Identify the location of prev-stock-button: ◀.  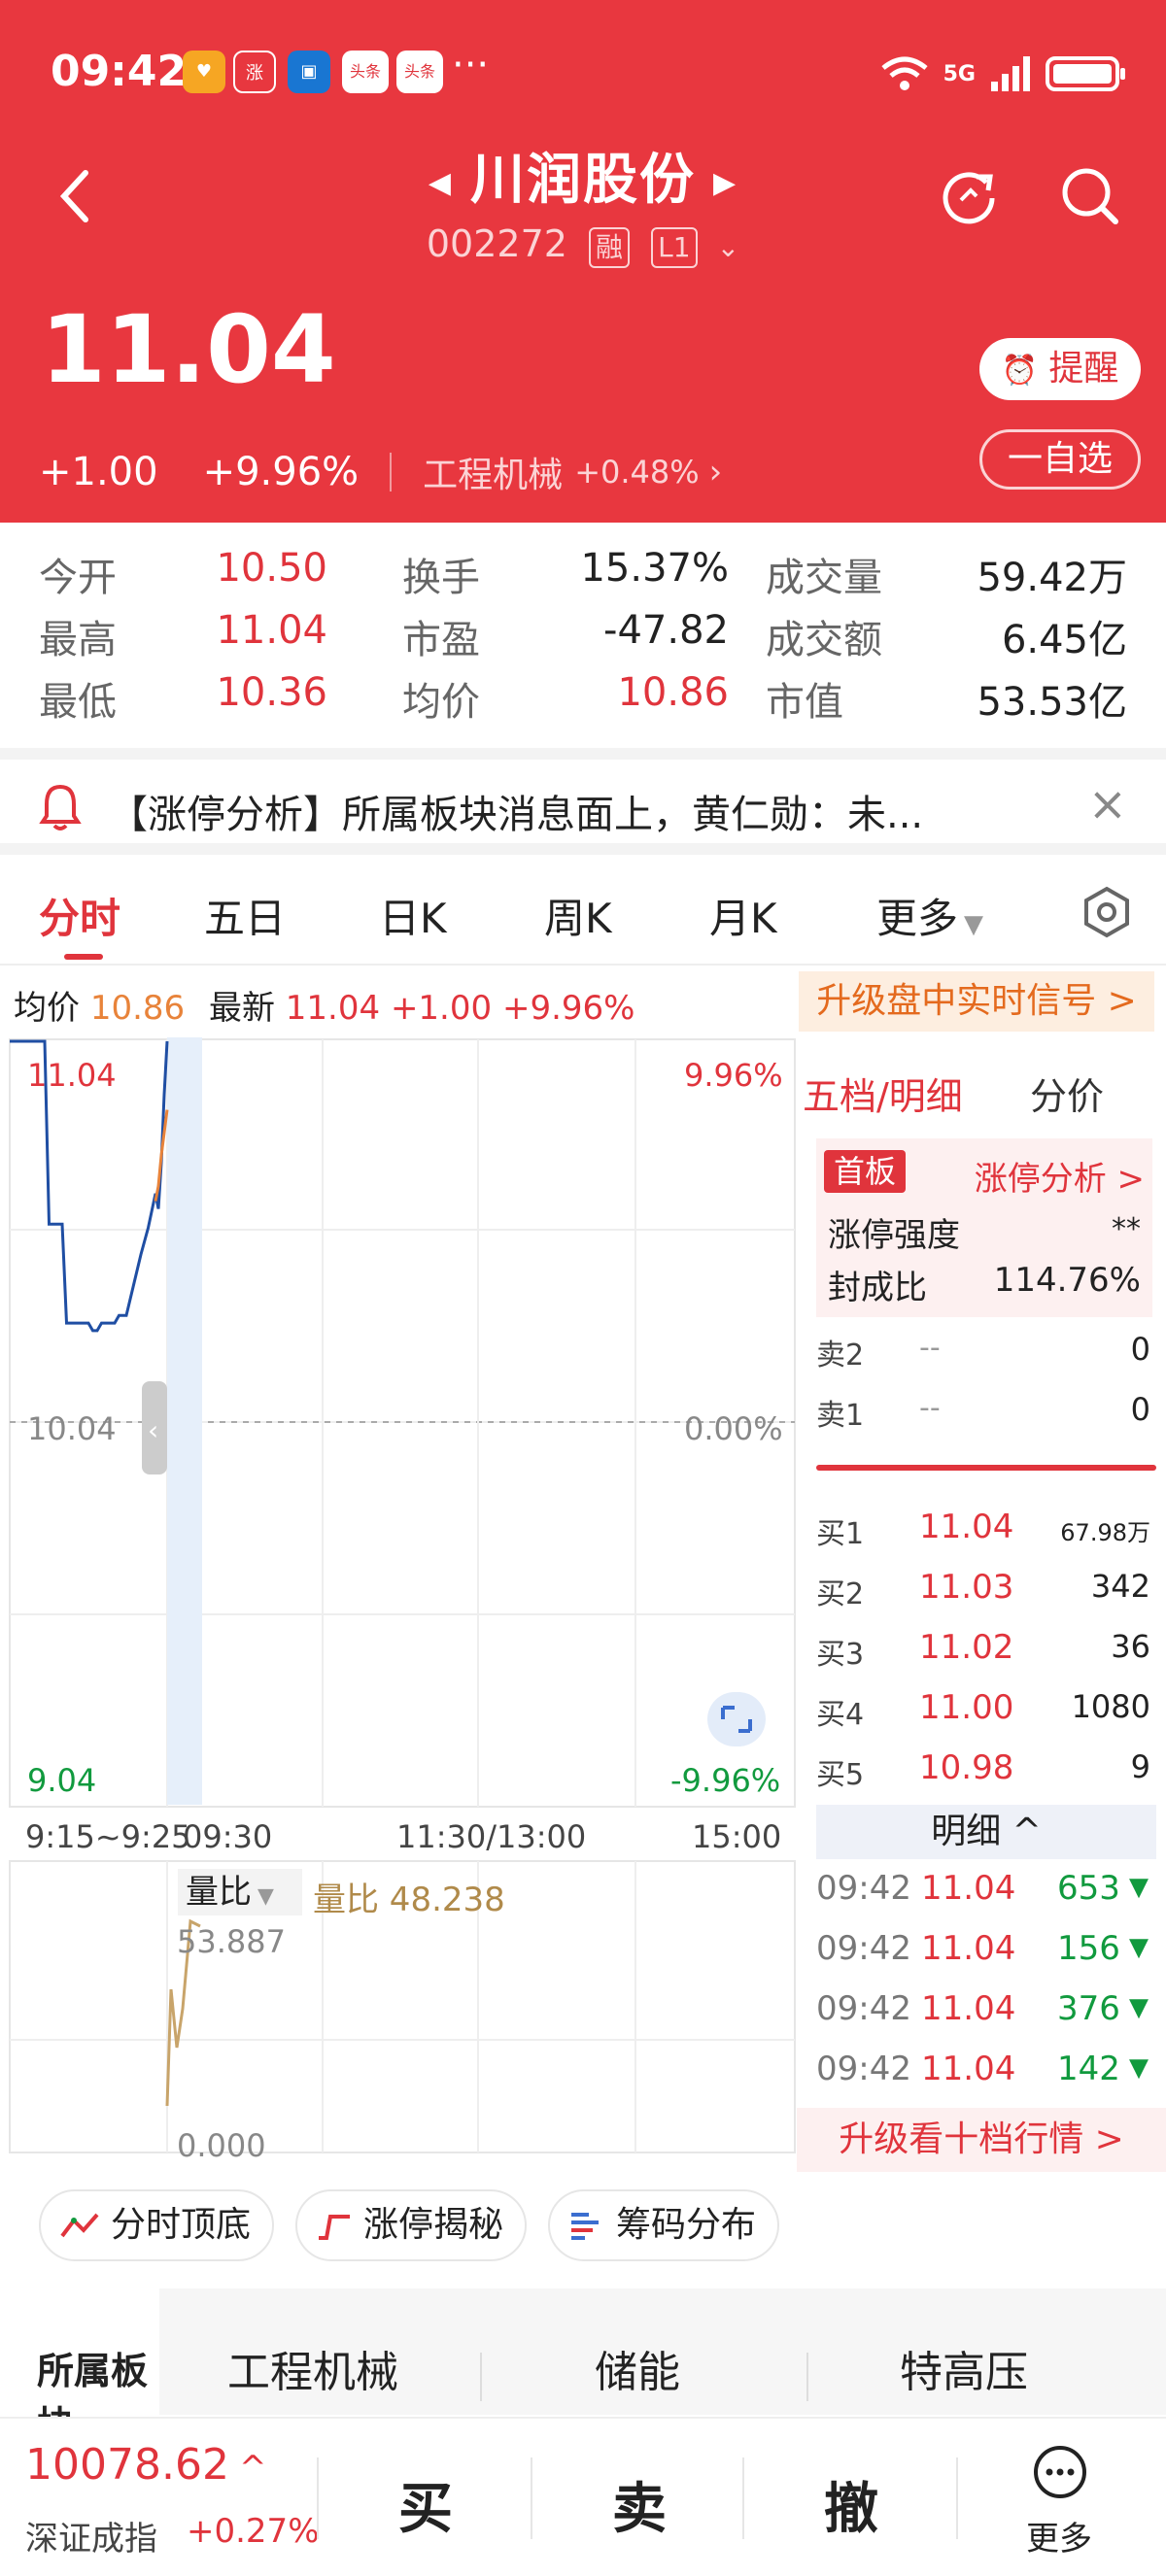
(441, 183).